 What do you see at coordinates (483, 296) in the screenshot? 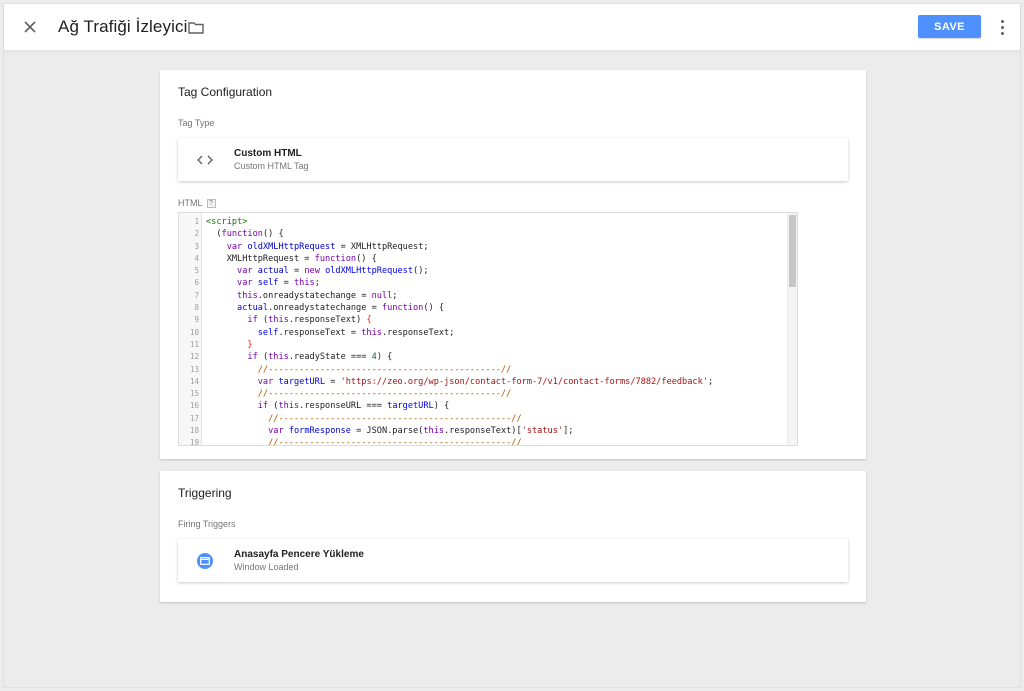
I see `code-line: 7 this.onreadystatechange = null;` at bounding box center [483, 296].